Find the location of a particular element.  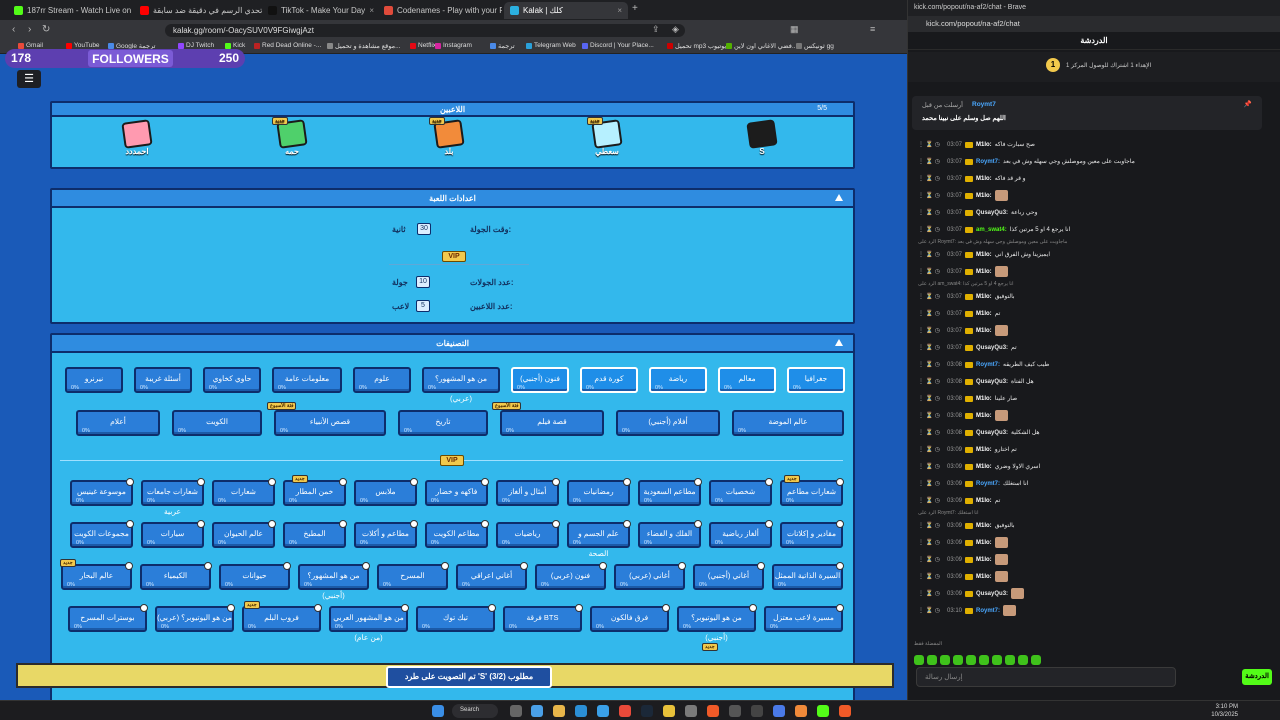

player-card: S is located at coordinates (762, 137).